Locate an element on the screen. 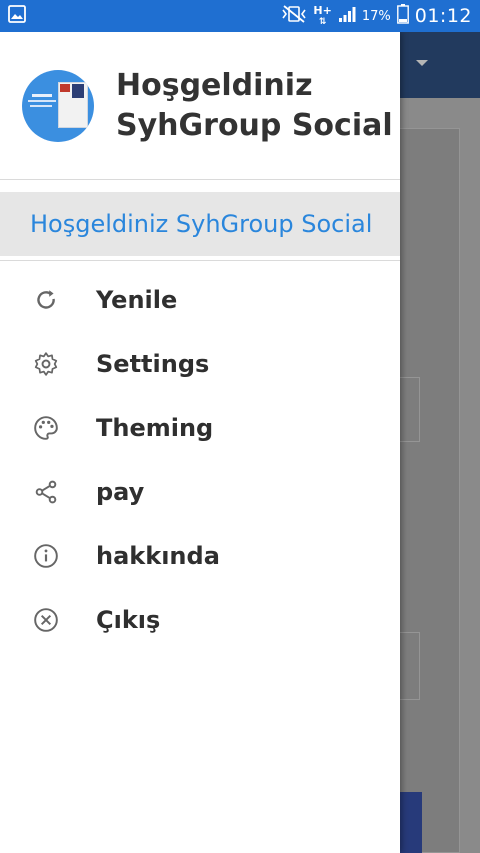 This screenshot has height=853, width=480. drawer-item-refresh: Yenile is located at coordinates (200, 300).